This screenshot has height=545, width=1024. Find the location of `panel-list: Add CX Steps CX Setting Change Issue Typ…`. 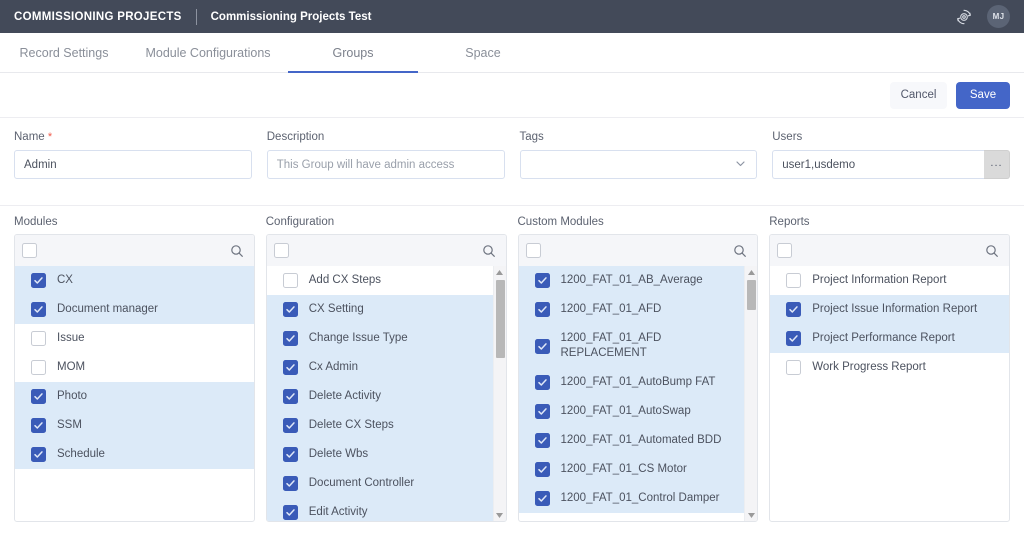

panel-list: Add CX Steps CX Setting Change Issue Typ… is located at coordinates (386, 393).